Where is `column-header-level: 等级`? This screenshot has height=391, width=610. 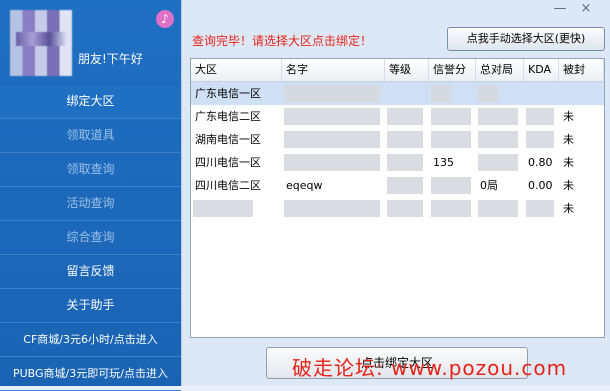
column-header-level: 等级 is located at coordinates (407, 70).